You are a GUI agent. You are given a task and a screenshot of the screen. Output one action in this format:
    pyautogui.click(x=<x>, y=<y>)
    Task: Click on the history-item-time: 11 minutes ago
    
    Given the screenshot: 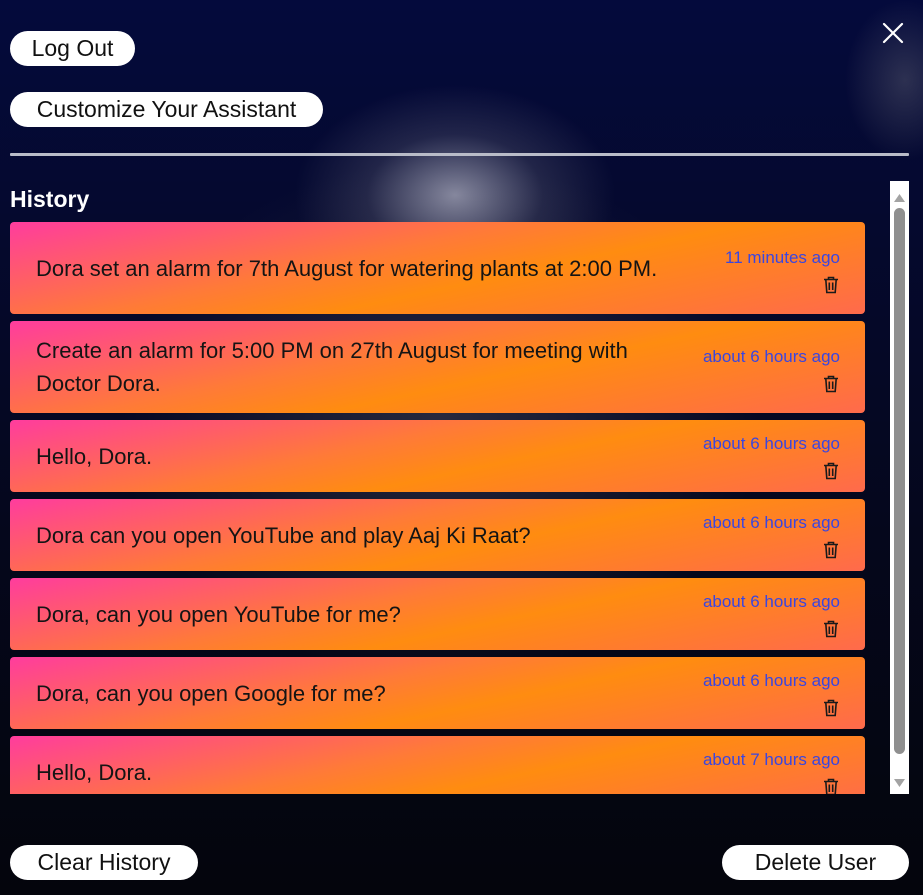 What is the action you would take?
    pyautogui.click(x=782, y=257)
    